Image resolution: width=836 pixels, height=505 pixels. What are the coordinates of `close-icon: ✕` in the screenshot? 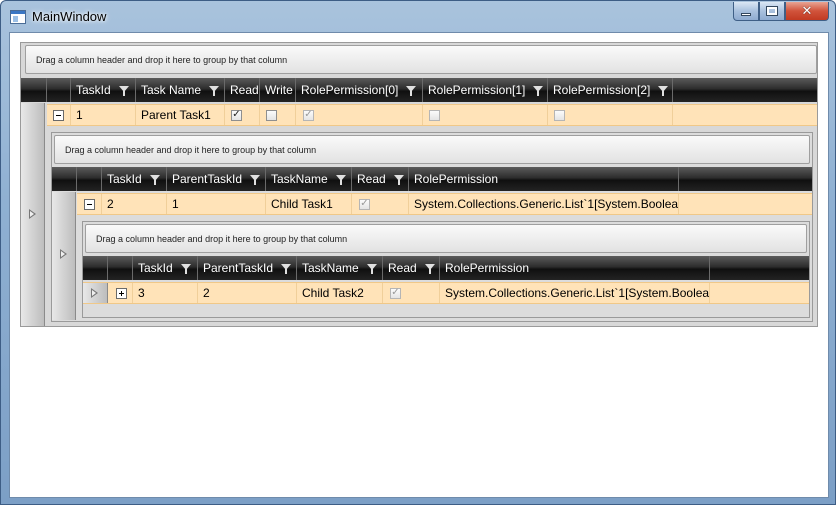 It's located at (807, 11).